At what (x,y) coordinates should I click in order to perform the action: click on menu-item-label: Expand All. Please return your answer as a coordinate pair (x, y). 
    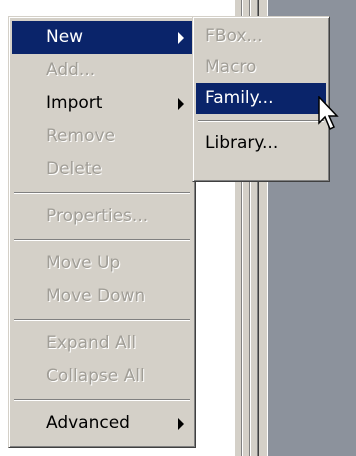
    Looking at the image, I should click on (91, 343).